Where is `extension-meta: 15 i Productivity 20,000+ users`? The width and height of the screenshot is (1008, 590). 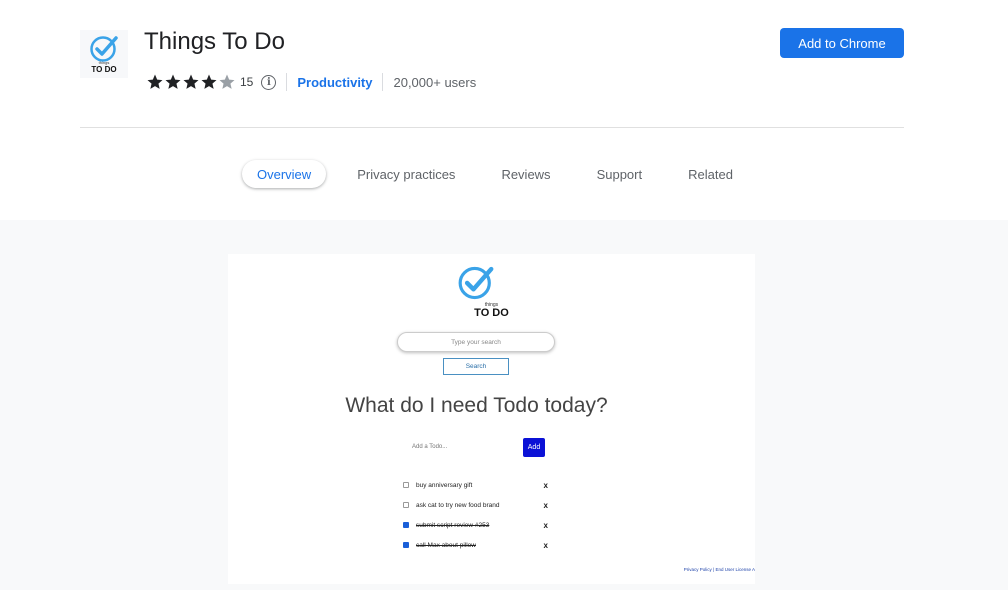 extension-meta: 15 i Productivity 20,000+ users is located at coordinates (311, 82).